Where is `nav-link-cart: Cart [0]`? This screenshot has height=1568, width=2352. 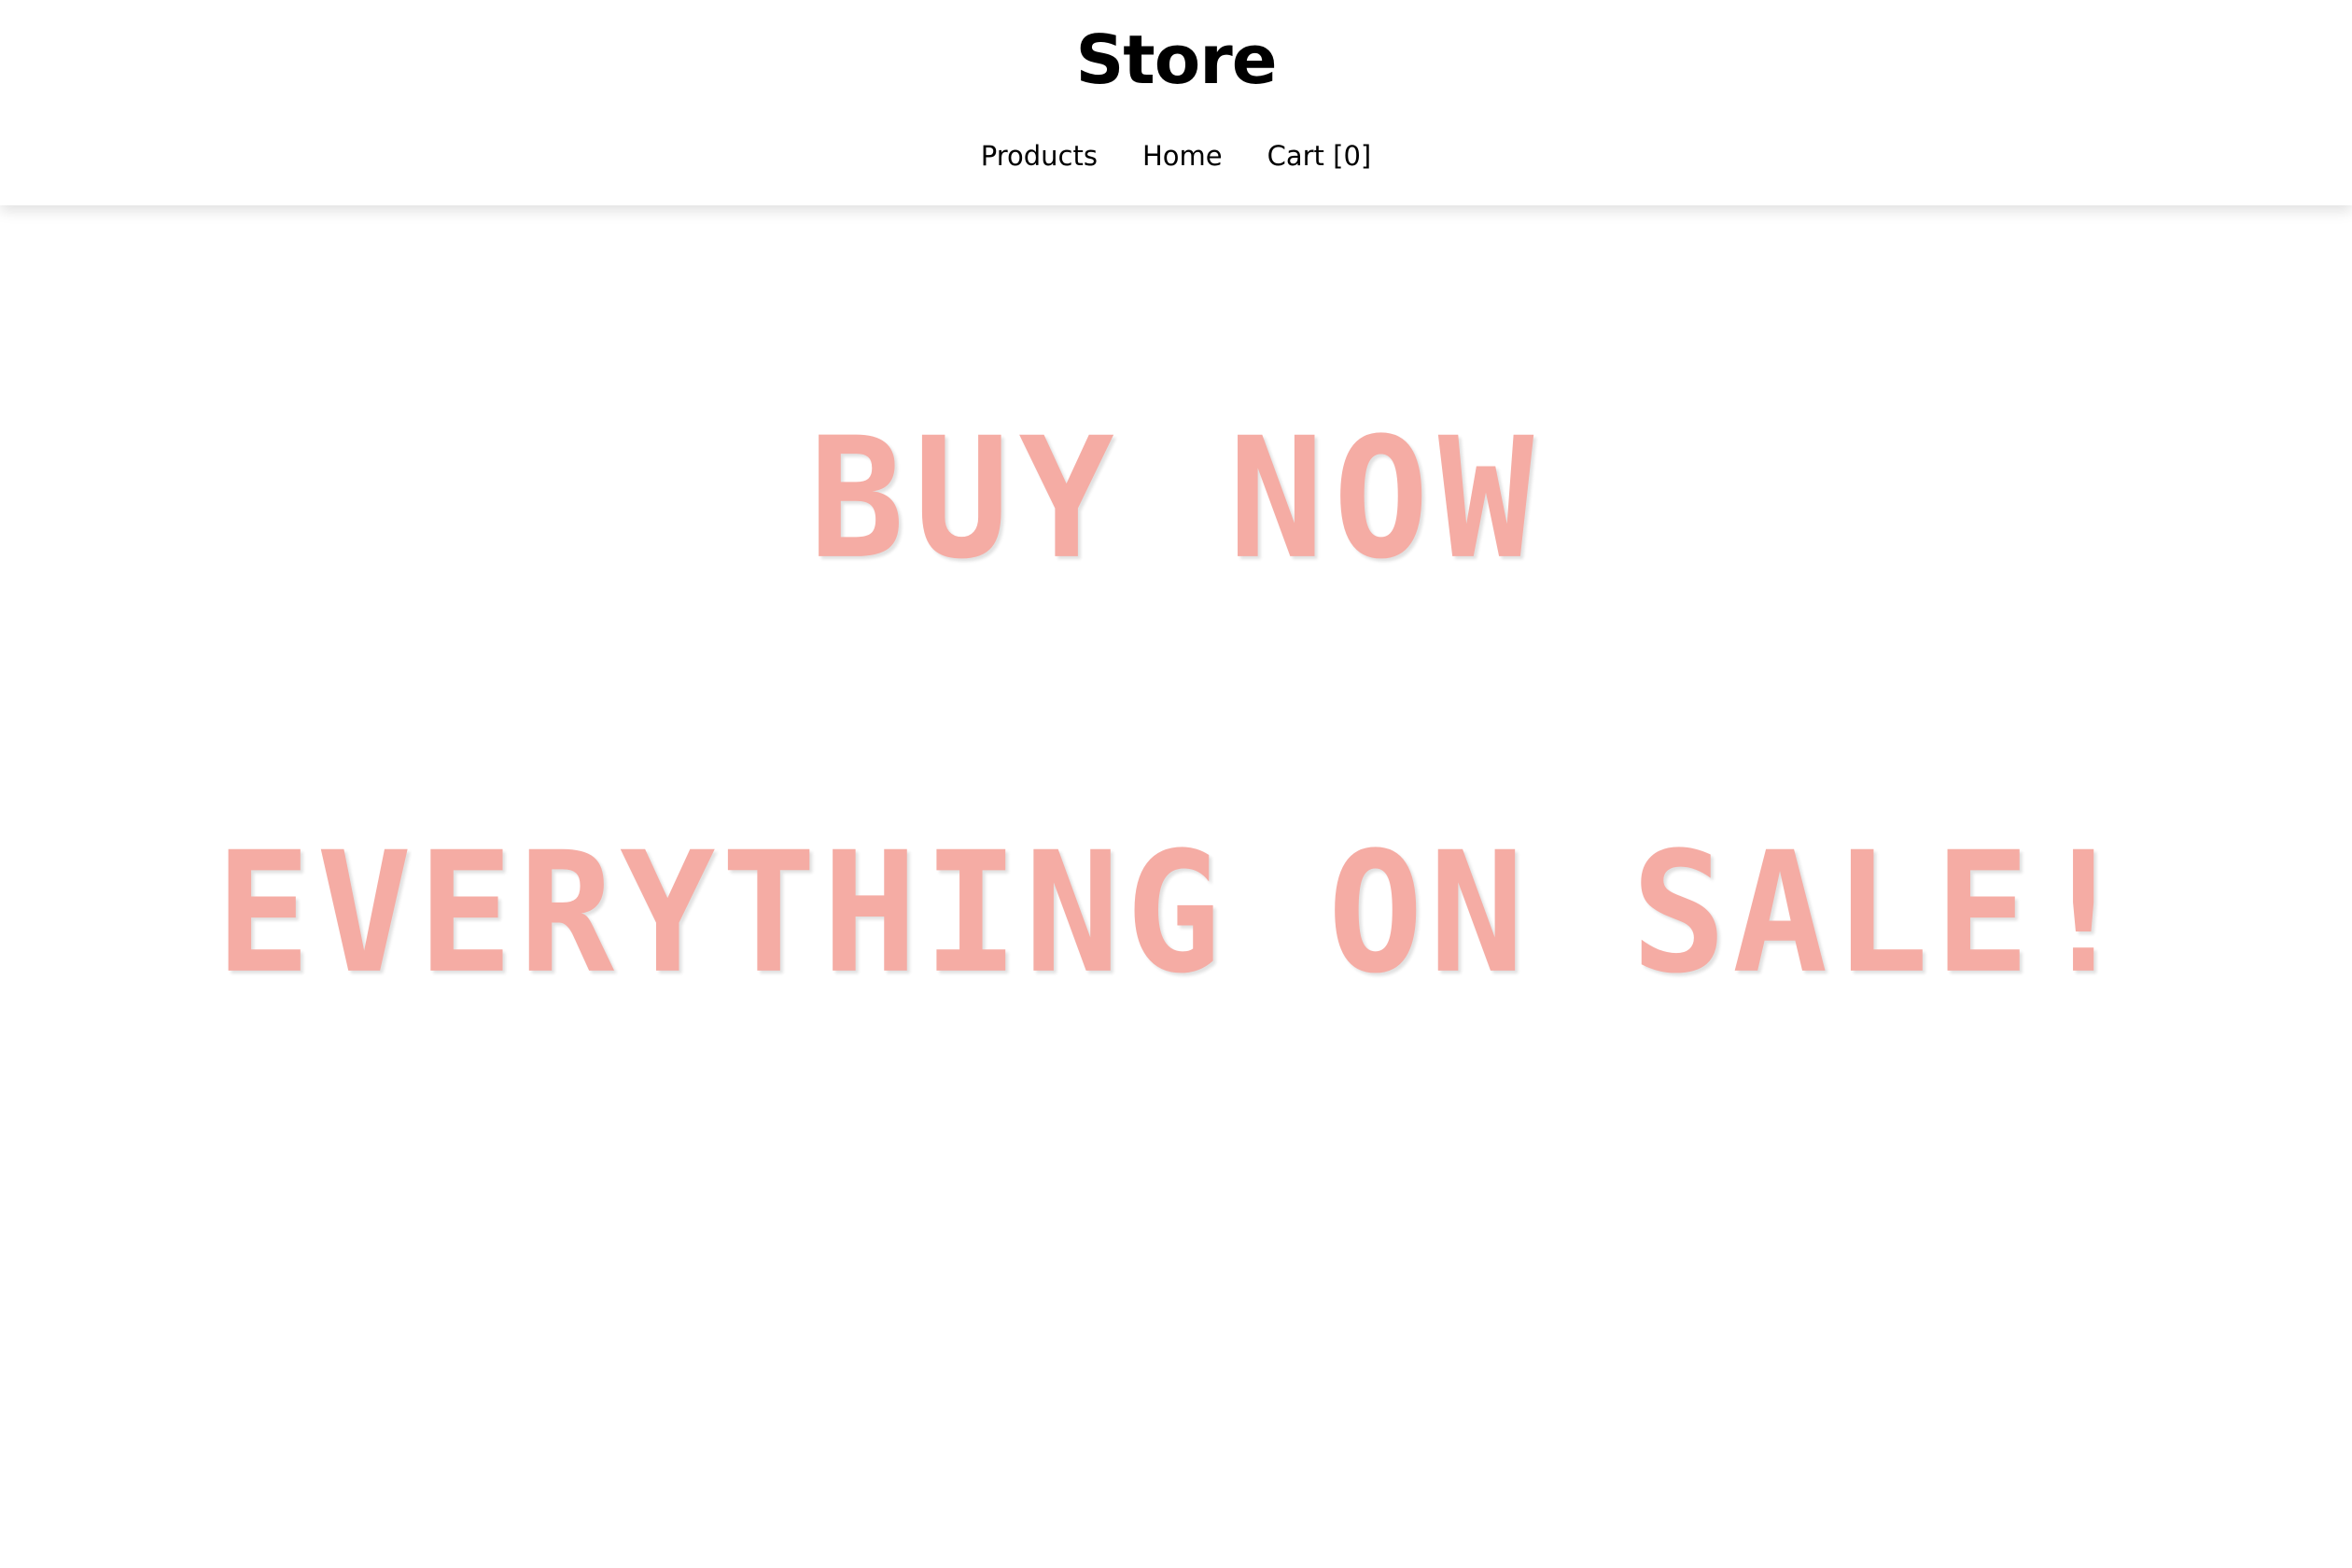
nav-link-cart: Cart [0] is located at coordinates (1319, 155).